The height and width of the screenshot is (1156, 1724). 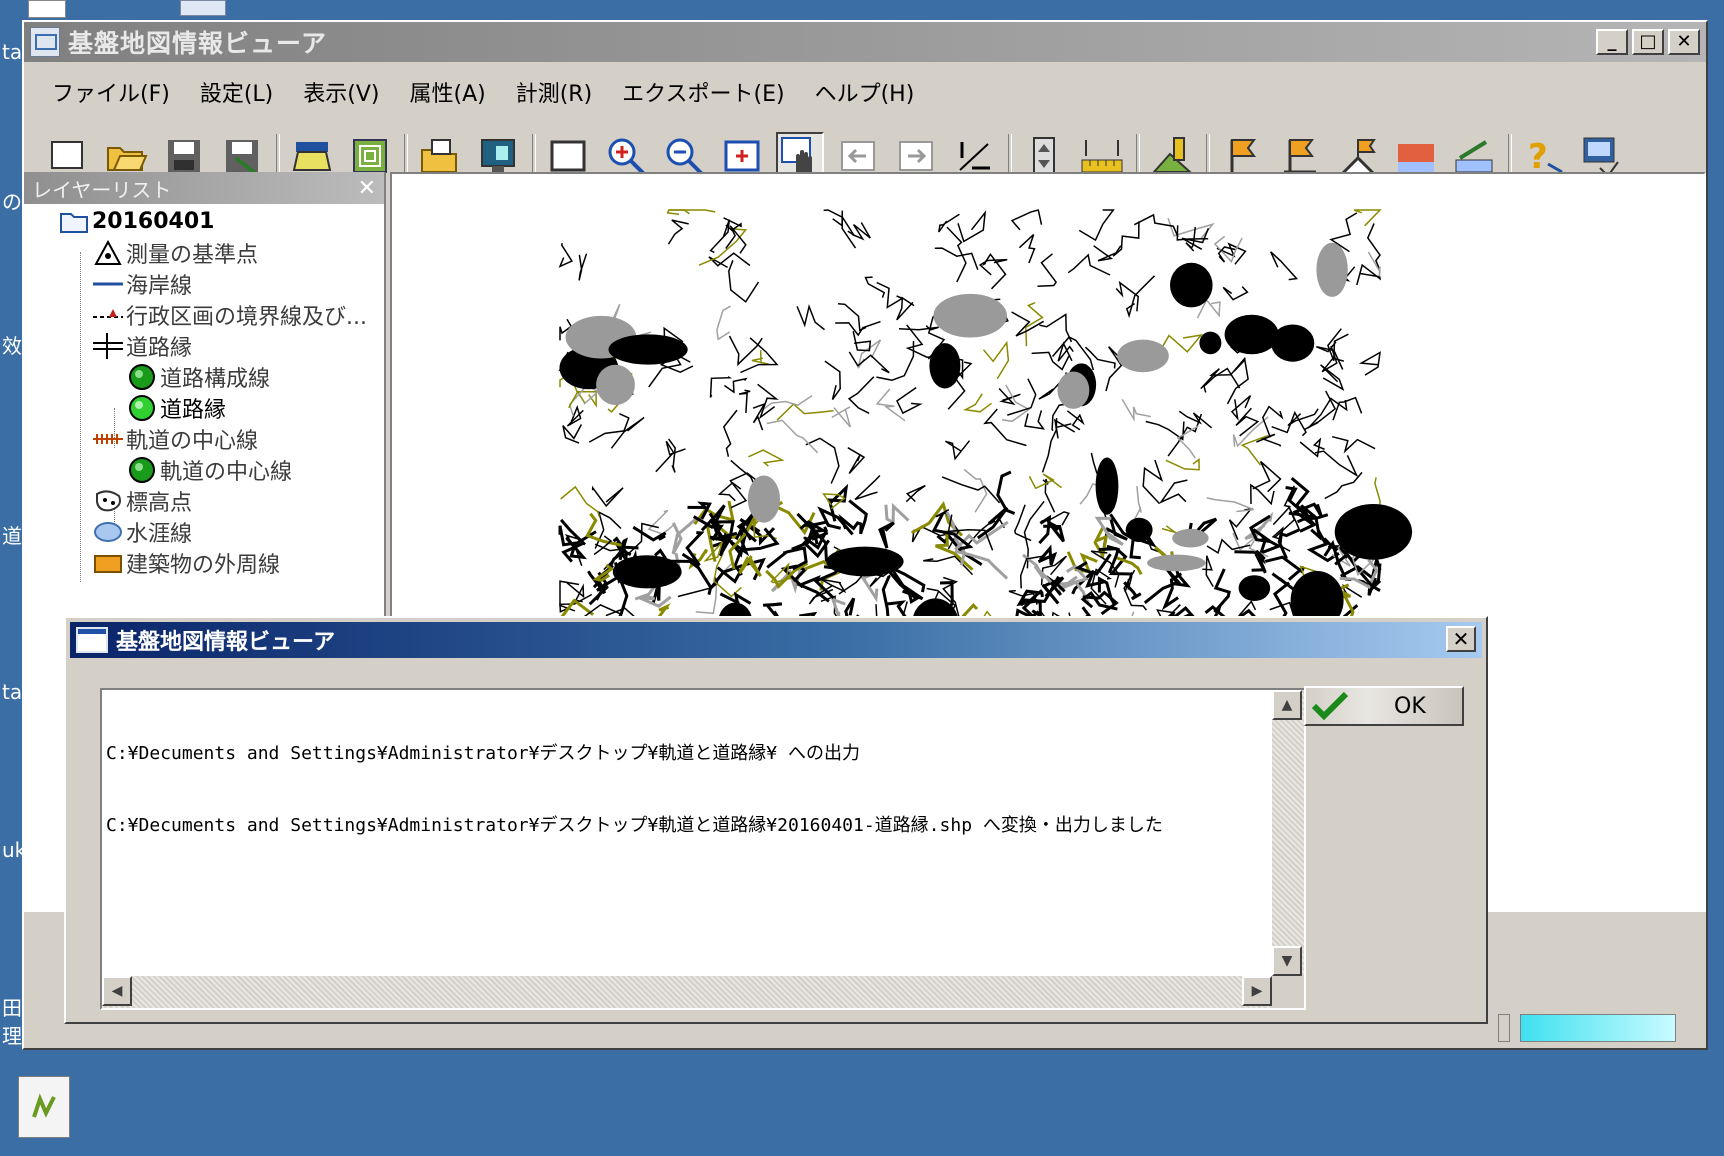 What do you see at coordinates (108, 501) in the screenshot?
I see `elevation-point-icon` at bounding box center [108, 501].